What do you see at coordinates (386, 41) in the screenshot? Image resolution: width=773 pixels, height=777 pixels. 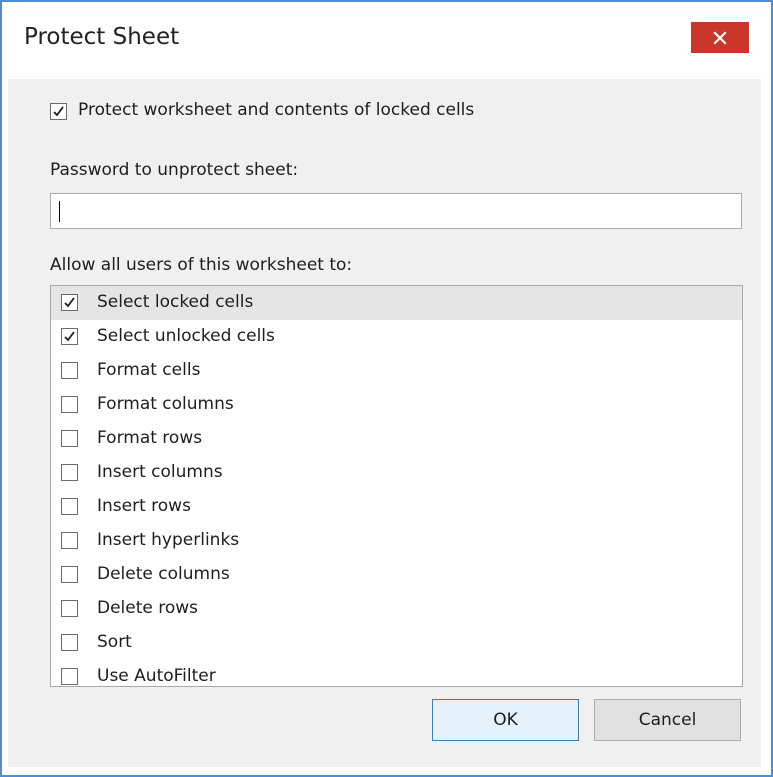 I see `title-bar: Protect Sheet` at bounding box center [386, 41].